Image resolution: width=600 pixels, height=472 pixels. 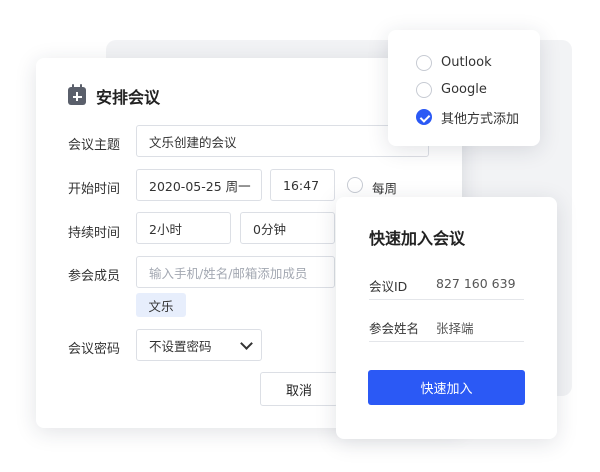 What do you see at coordinates (161, 305) in the screenshot?
I see `member-tag: 文乐` at bounding box center [161, 305].